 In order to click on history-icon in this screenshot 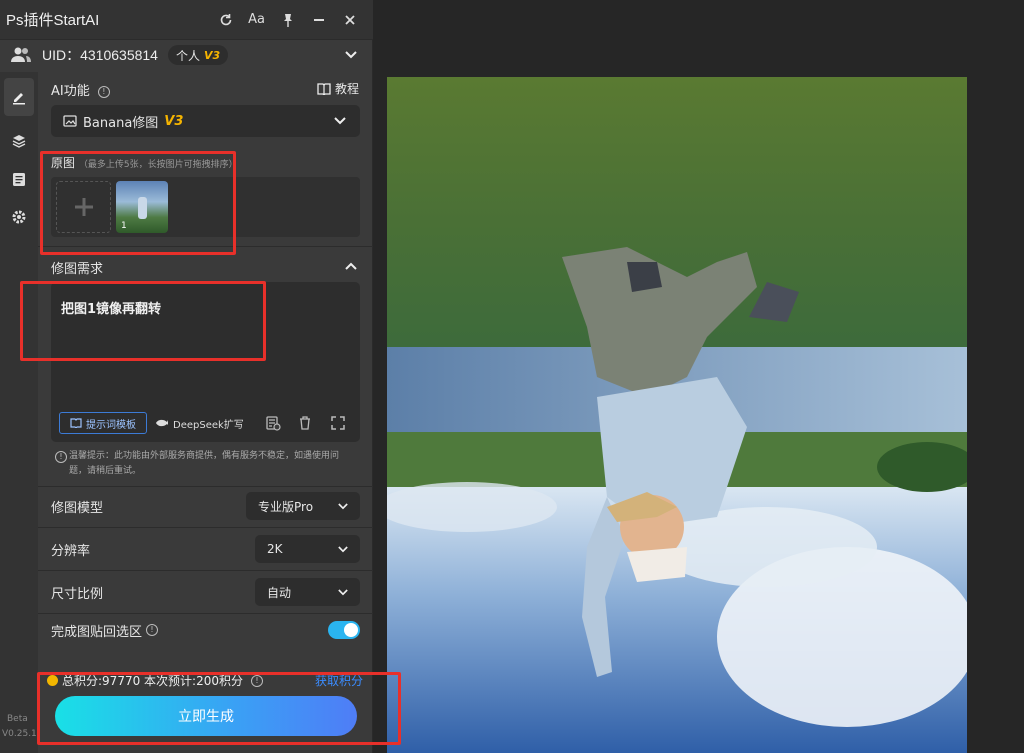, I will do `click(273, 423)`.